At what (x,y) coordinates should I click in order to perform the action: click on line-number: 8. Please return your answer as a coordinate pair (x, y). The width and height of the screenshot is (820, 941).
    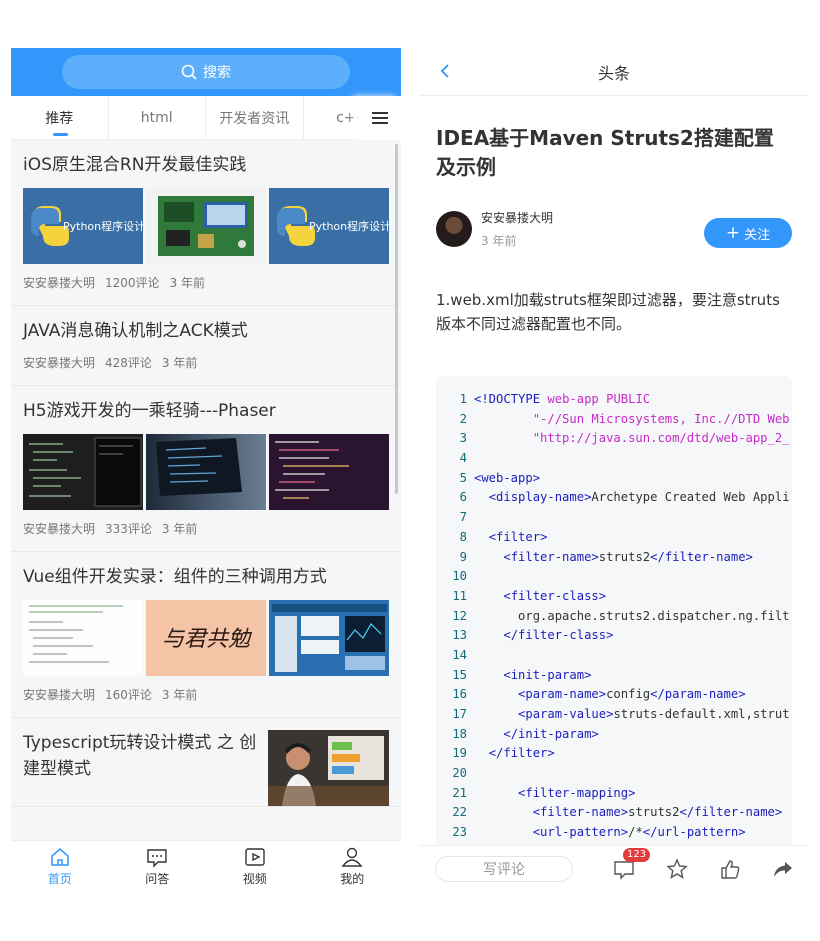
    Looking at the image, I should click on (463, 536).